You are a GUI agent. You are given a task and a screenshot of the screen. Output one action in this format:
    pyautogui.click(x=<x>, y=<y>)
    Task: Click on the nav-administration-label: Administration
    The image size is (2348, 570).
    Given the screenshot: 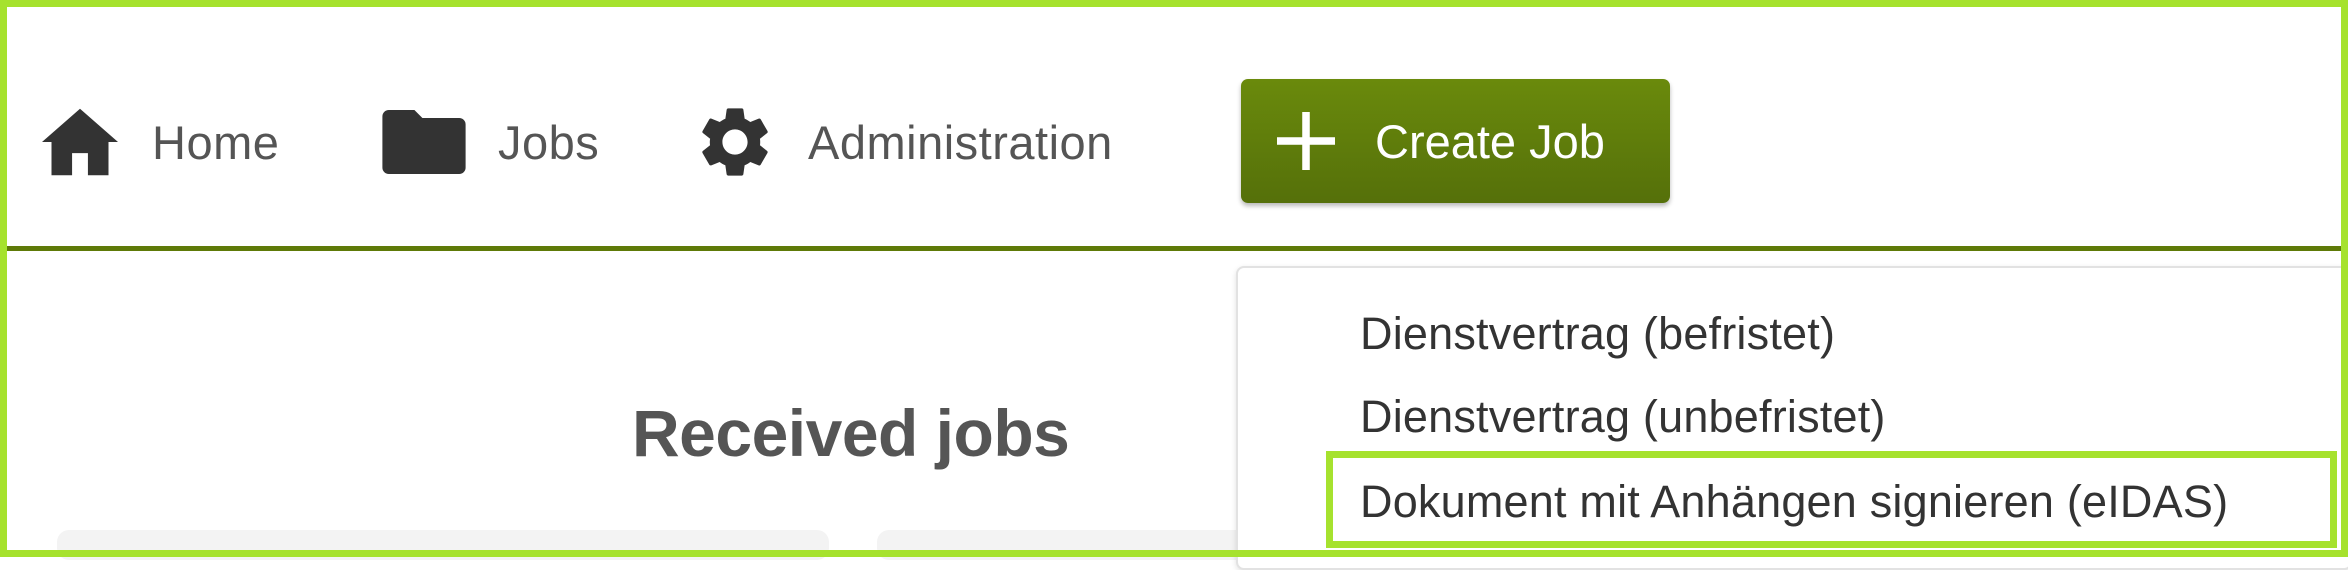 What is the action you would take?
    pyautogui.click(x=960, y=142)
    